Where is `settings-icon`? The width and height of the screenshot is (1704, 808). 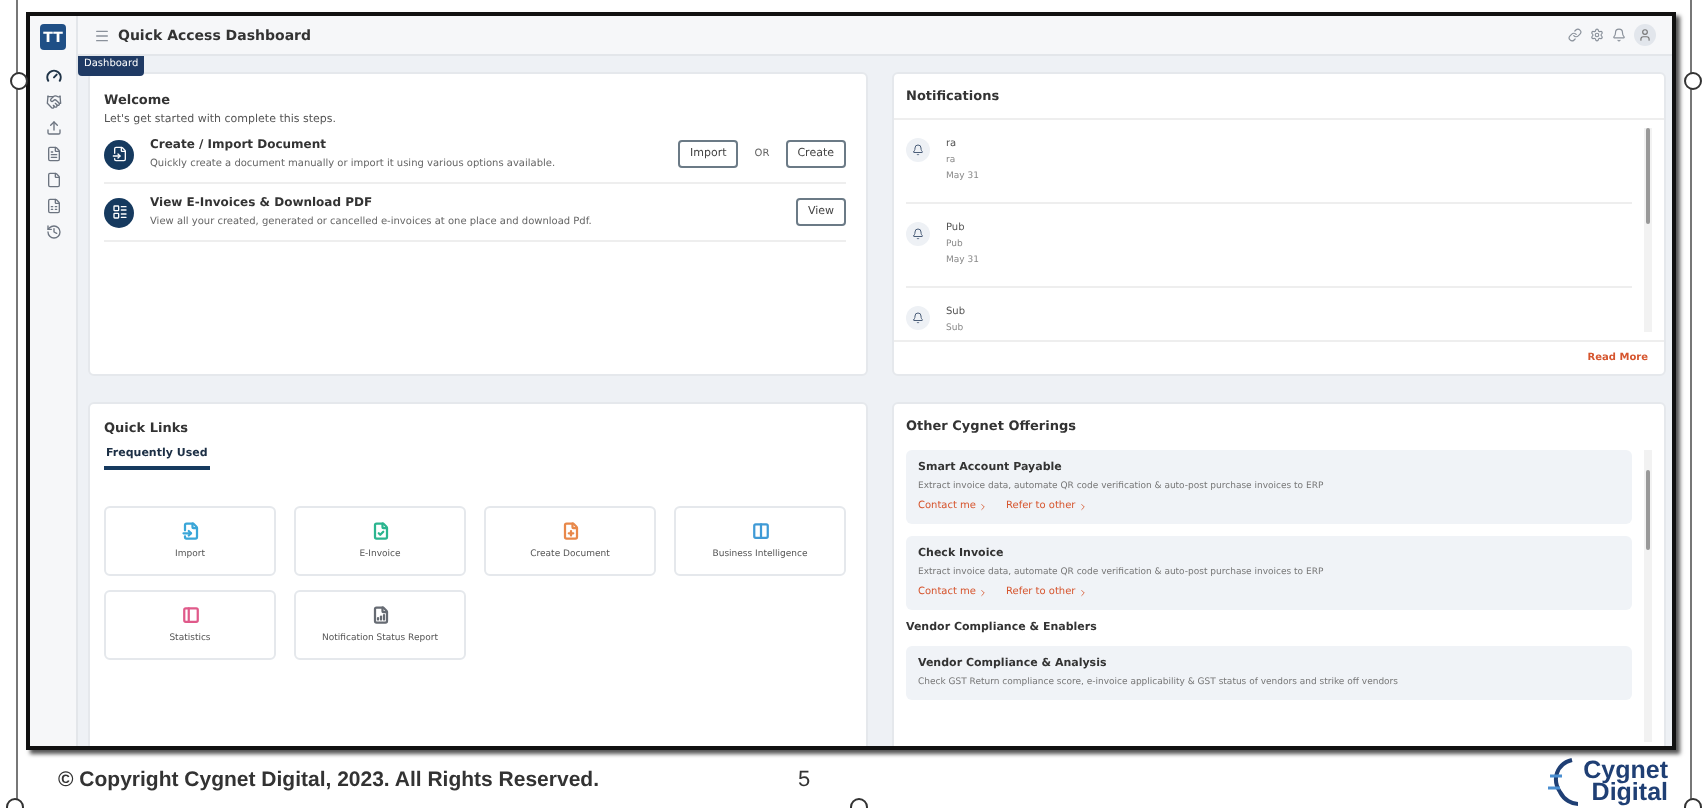 settings-icon is located at coordinates (1597, 35).